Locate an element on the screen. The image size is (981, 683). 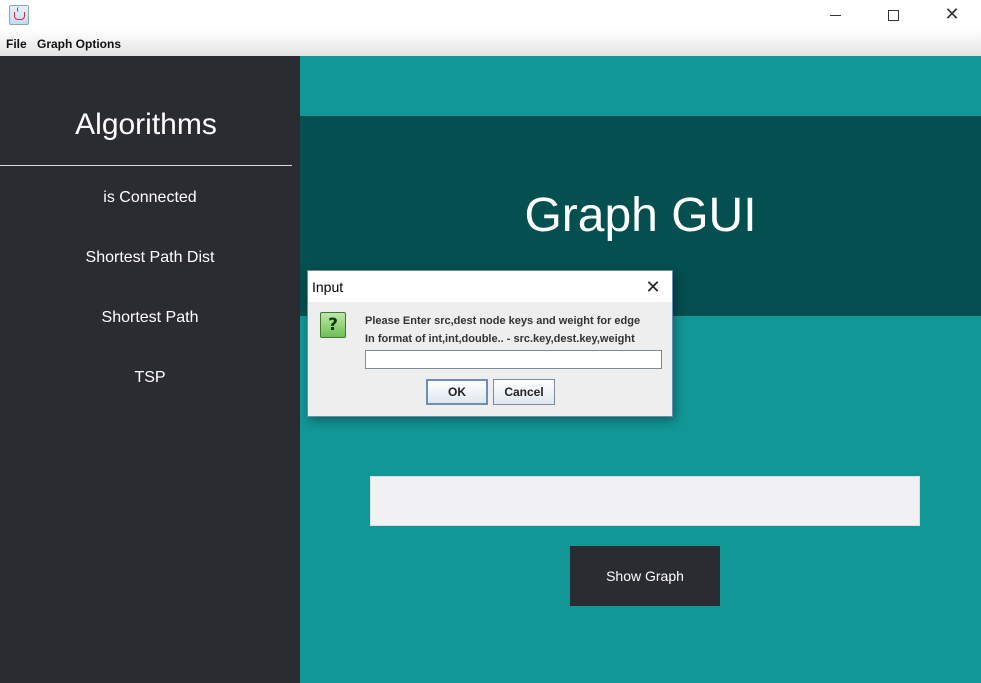
page-title: Graph GUI is located at coordinates (640, 215).